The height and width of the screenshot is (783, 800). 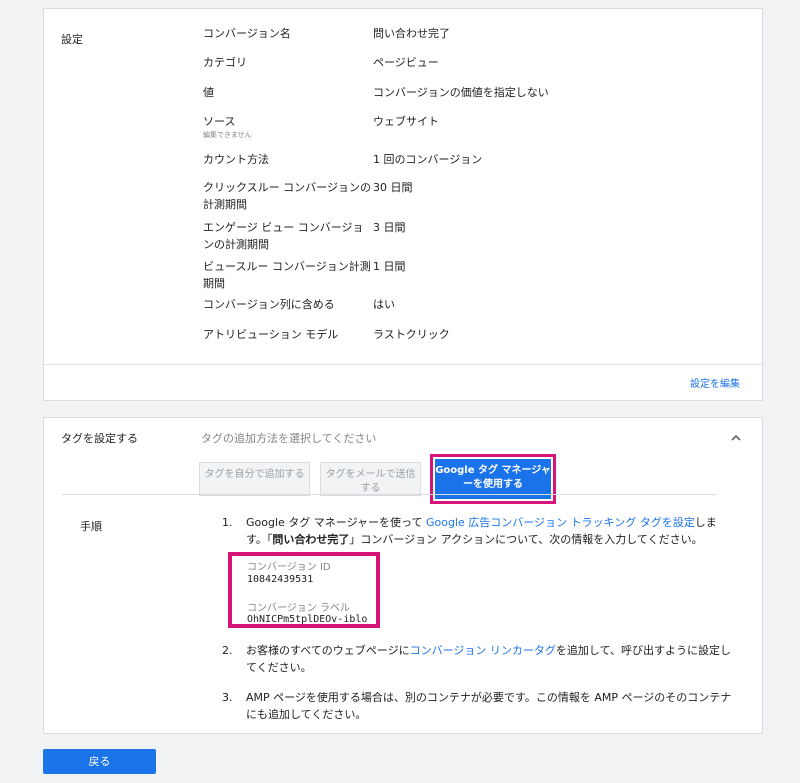 What do you see at coordinates (736, 438) in the screenshot?
I see `chevron-up-icon` at bounding box center [736, 438].